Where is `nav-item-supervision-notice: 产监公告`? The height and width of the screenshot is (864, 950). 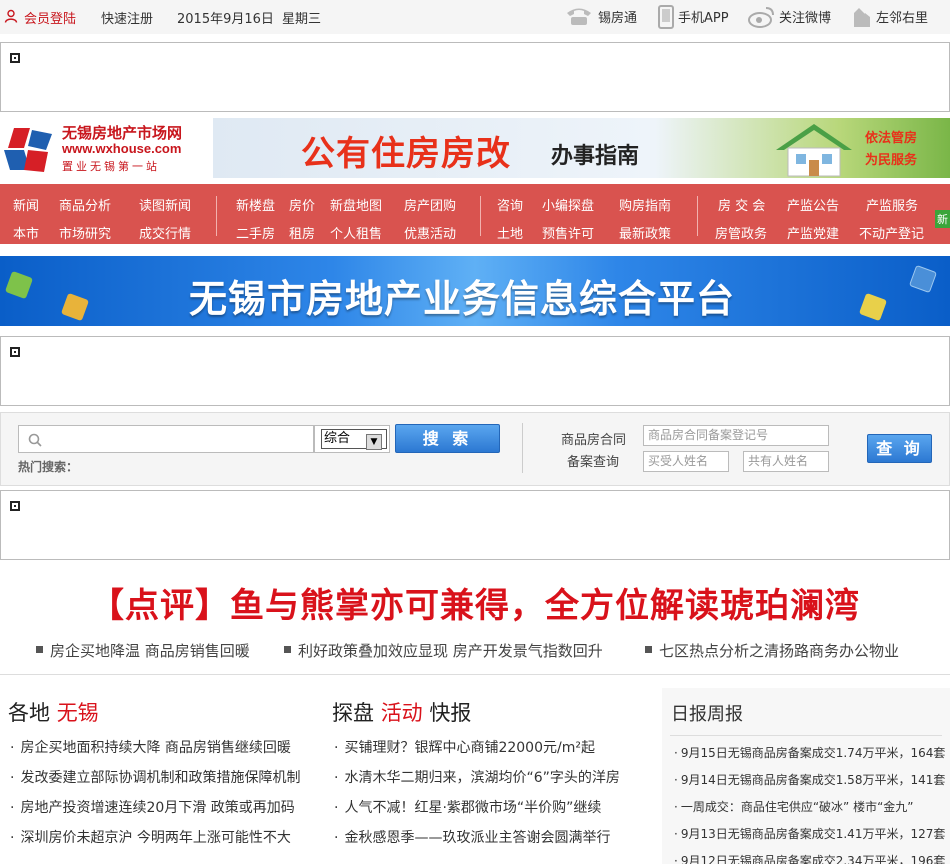
nav-item-supervision-notice: 产监公告 is located at coordinates (813, 204).